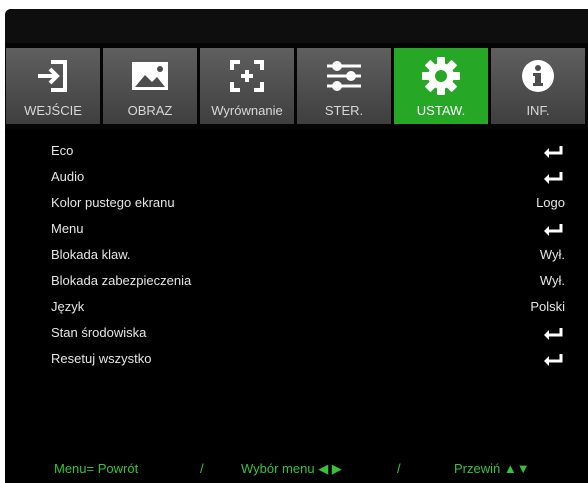 The height and width of the screenshot is (483, 588). Describe the element at coordinates (121, 280) in the screenshot. I see `menu-item-label: Blokada zabezpieczenia` at that location.